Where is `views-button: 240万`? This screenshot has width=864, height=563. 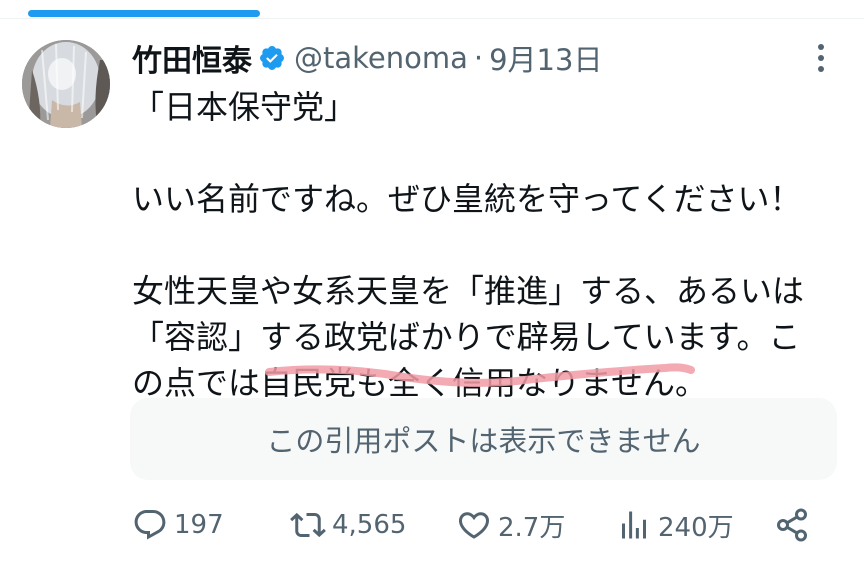
views-button: 240万 is located at coordinates (675, 525).